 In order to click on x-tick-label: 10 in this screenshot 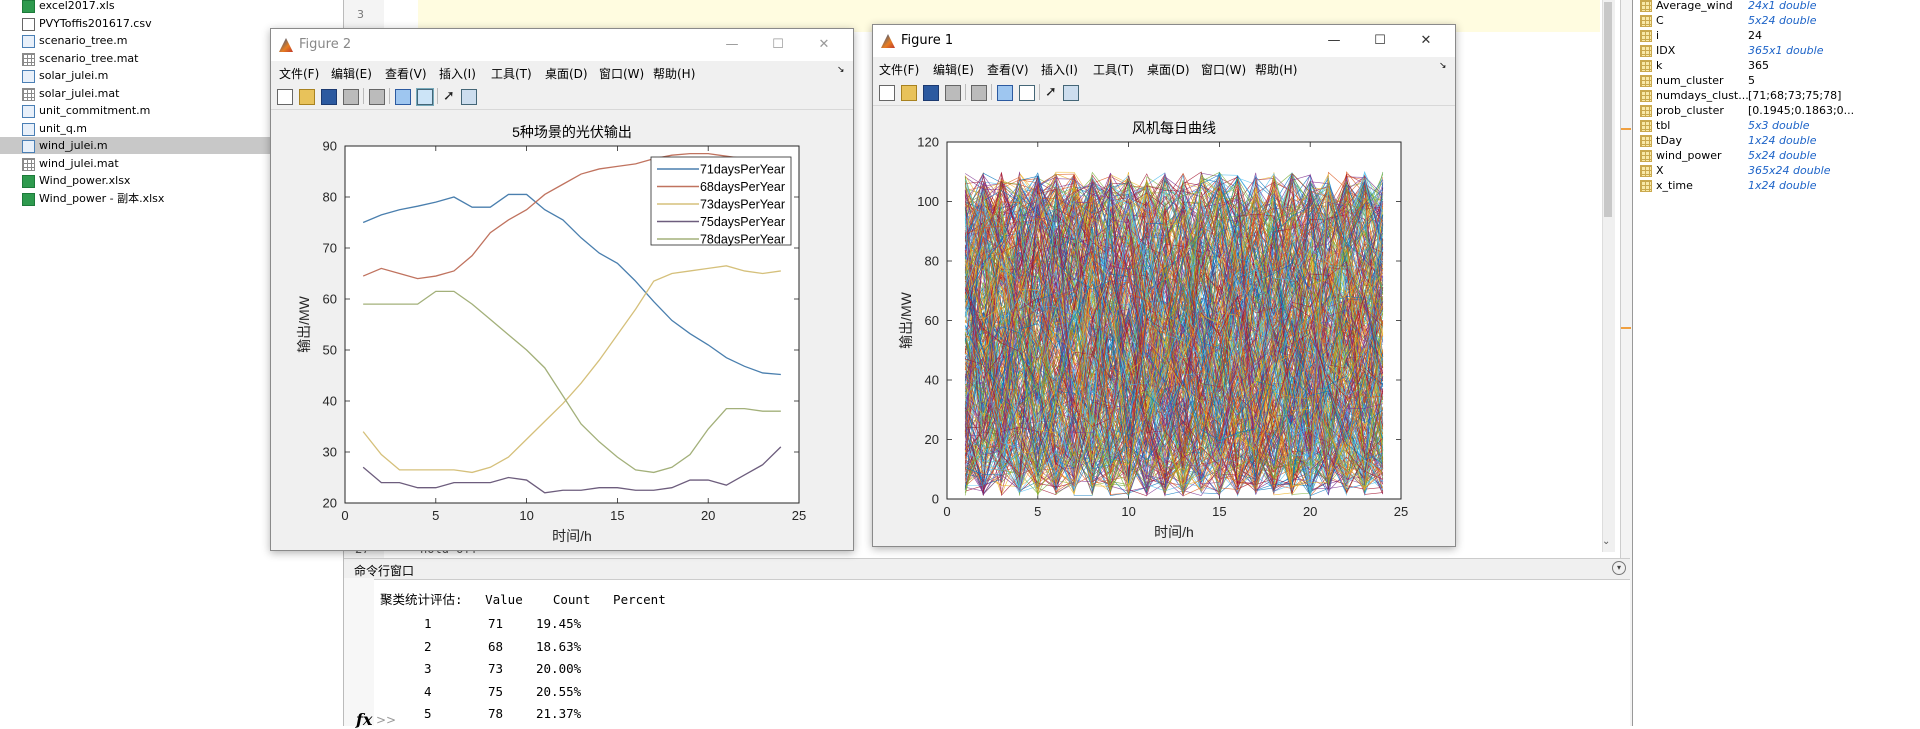, I will do `click(1128, 511)`.